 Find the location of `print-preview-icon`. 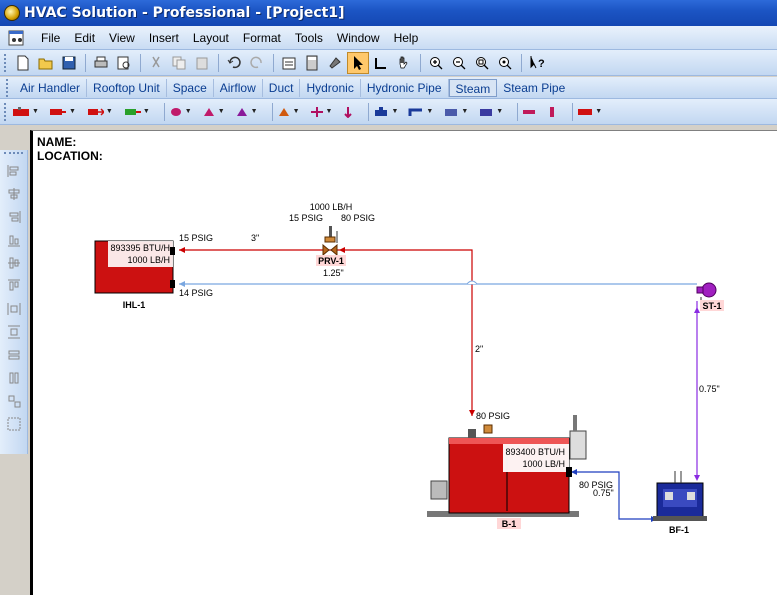

print-preview-icon is located at coordinates (124, 63).